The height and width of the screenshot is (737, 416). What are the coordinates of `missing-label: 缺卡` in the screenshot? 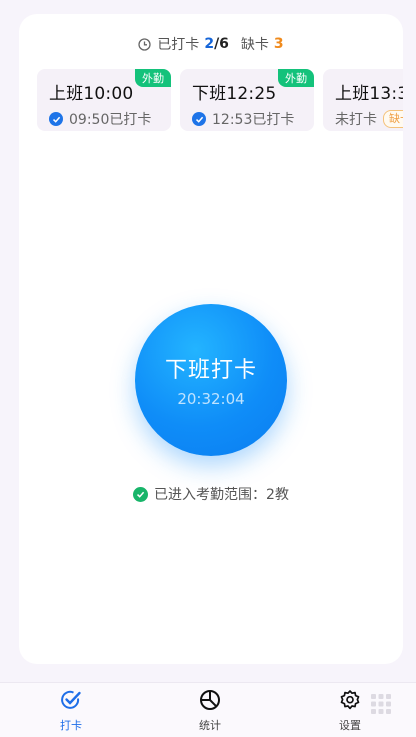 It's located at (254, 45).